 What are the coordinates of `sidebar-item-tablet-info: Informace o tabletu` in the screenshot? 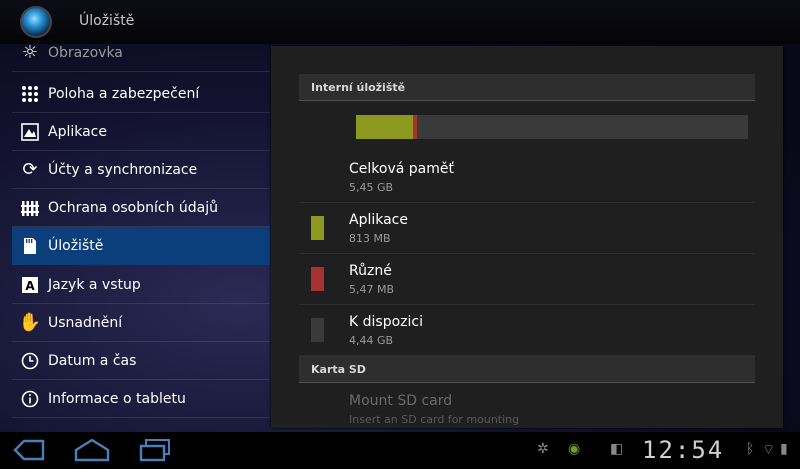 It's located at (141, 399).